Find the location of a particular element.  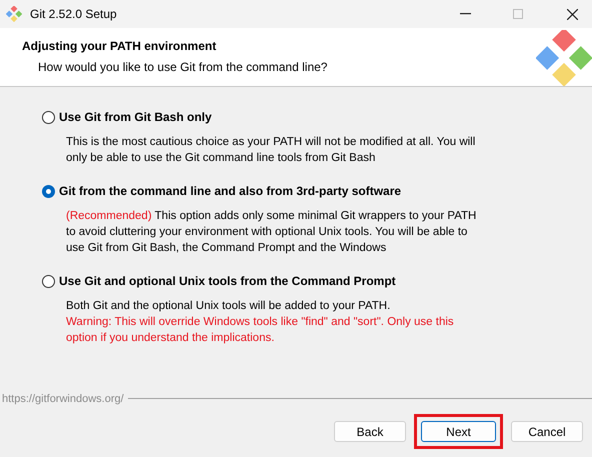

dialog-button: Back is located at coordinates (370, 431).